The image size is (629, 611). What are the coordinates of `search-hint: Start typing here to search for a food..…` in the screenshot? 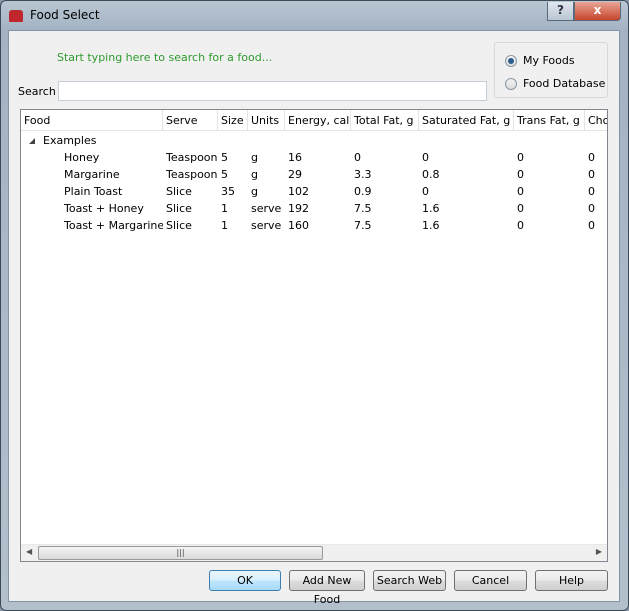 It's located at (165, 57).